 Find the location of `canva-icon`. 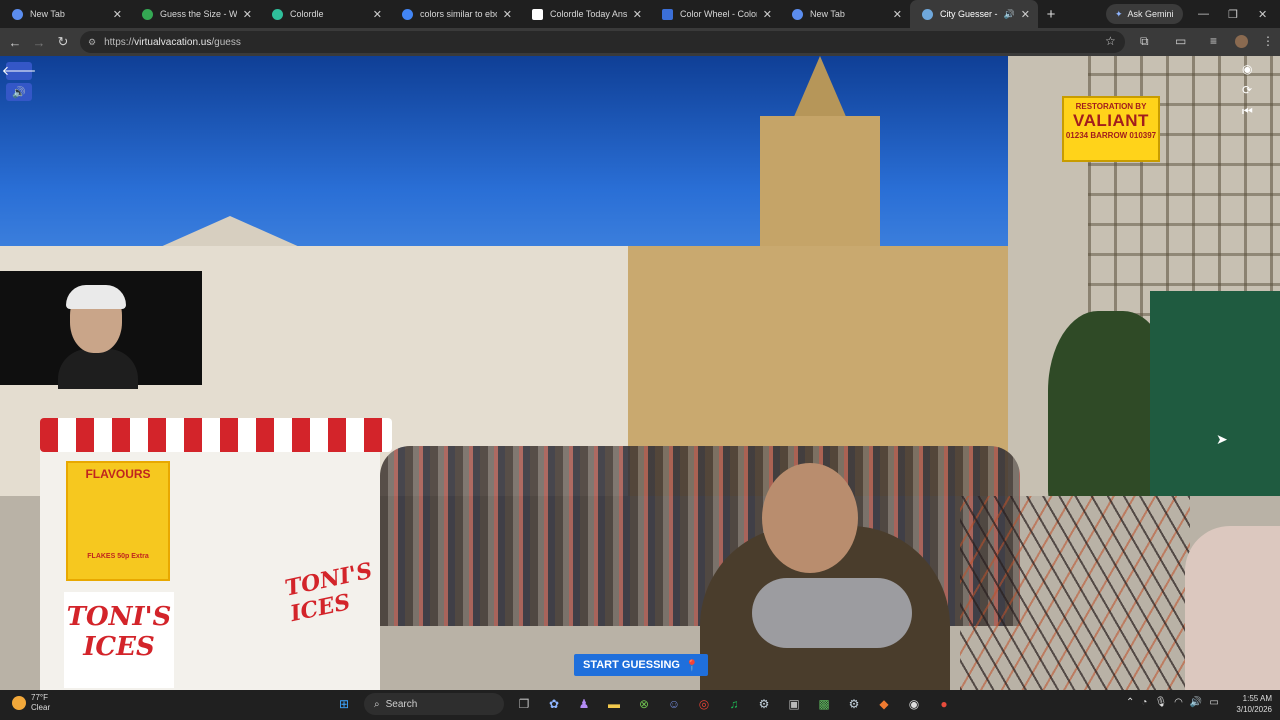

canva-icon is located at coordinates (667, 14).